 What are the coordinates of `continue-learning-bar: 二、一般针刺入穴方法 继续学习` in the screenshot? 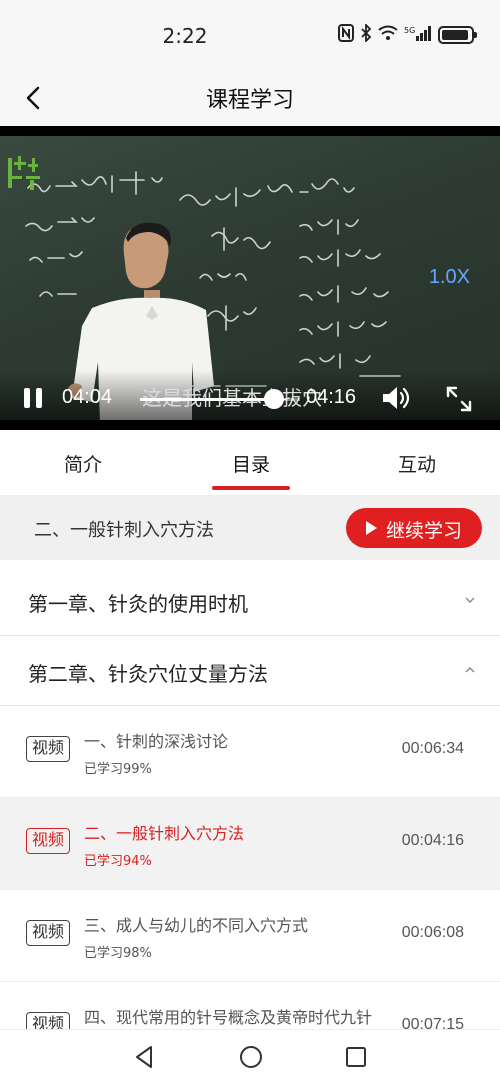 It's located at (250, 528).